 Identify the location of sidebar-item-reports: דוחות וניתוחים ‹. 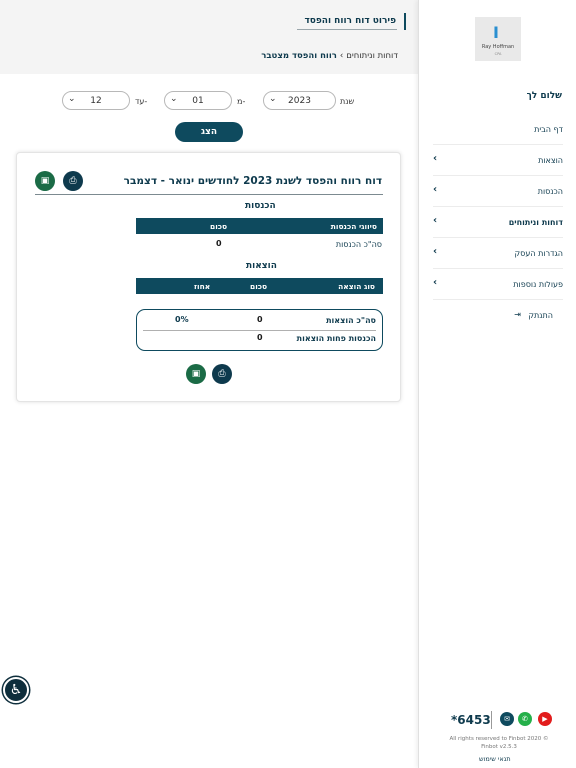
(498, 222).